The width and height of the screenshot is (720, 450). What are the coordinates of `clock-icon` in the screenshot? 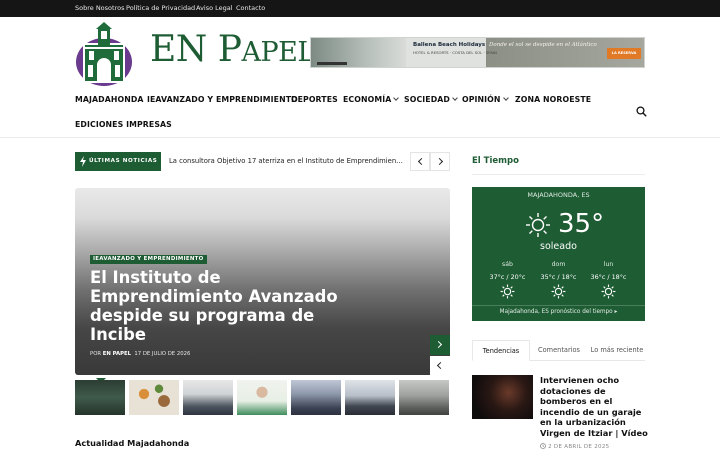 It's located at (543, 445).